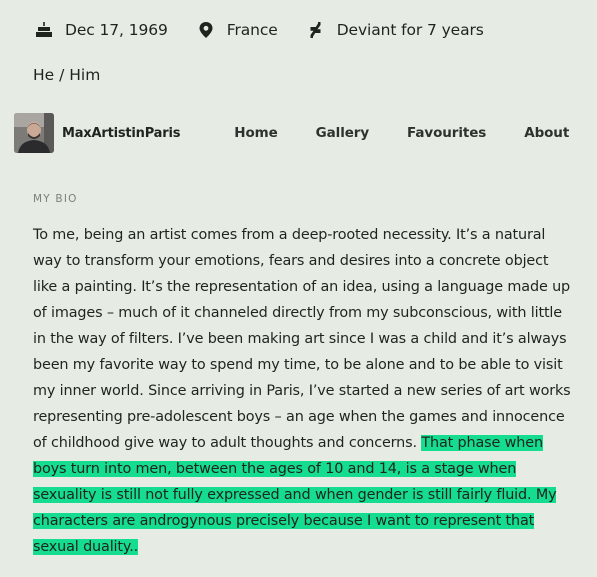 This screenshot has width=597, height=577. Describe the element at coordinates (410, 30) in the screenshot. I see `membership-text: Deviant for 7 years` at that location.